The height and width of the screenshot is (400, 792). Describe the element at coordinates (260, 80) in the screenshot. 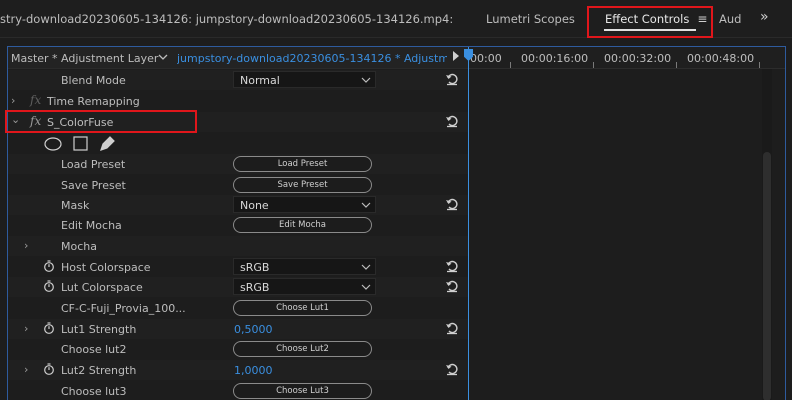

I see `dropdown-value: Normal` at that location.